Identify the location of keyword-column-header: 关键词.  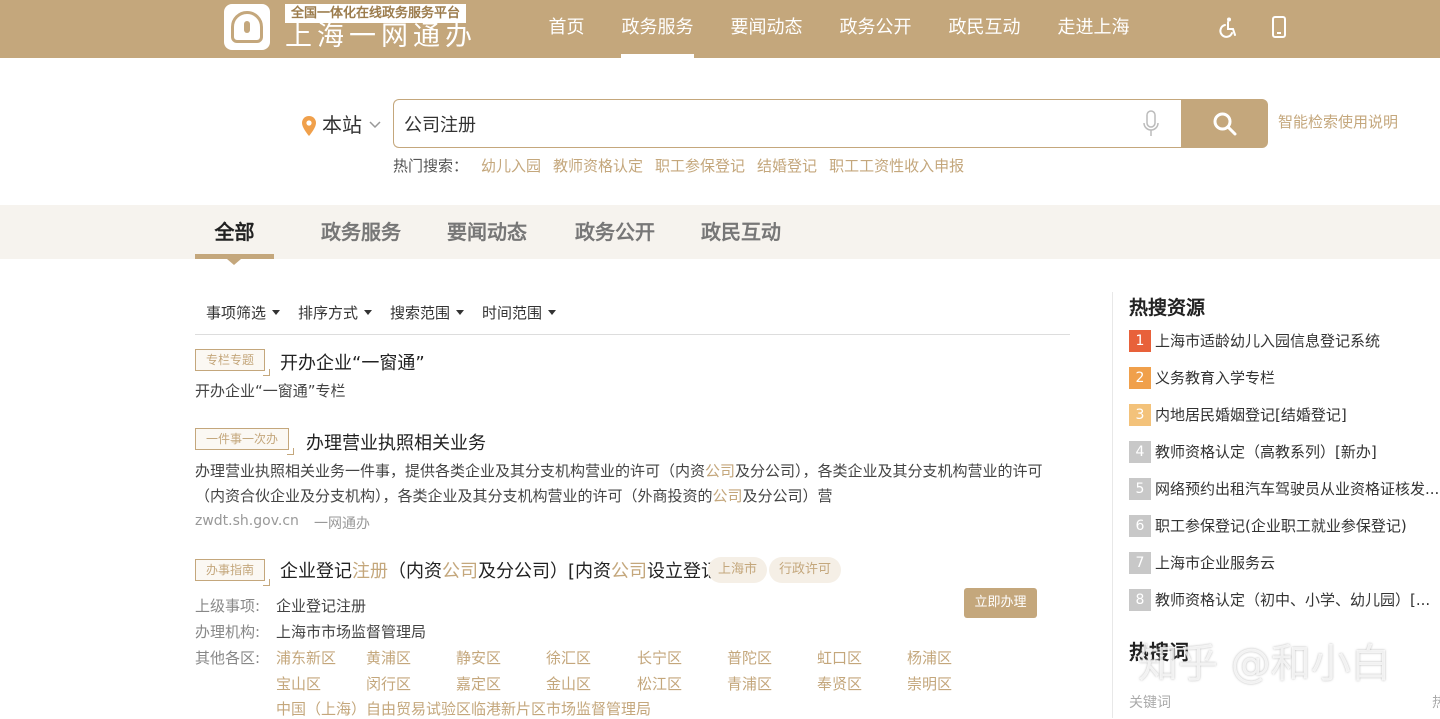
(1150, 703).